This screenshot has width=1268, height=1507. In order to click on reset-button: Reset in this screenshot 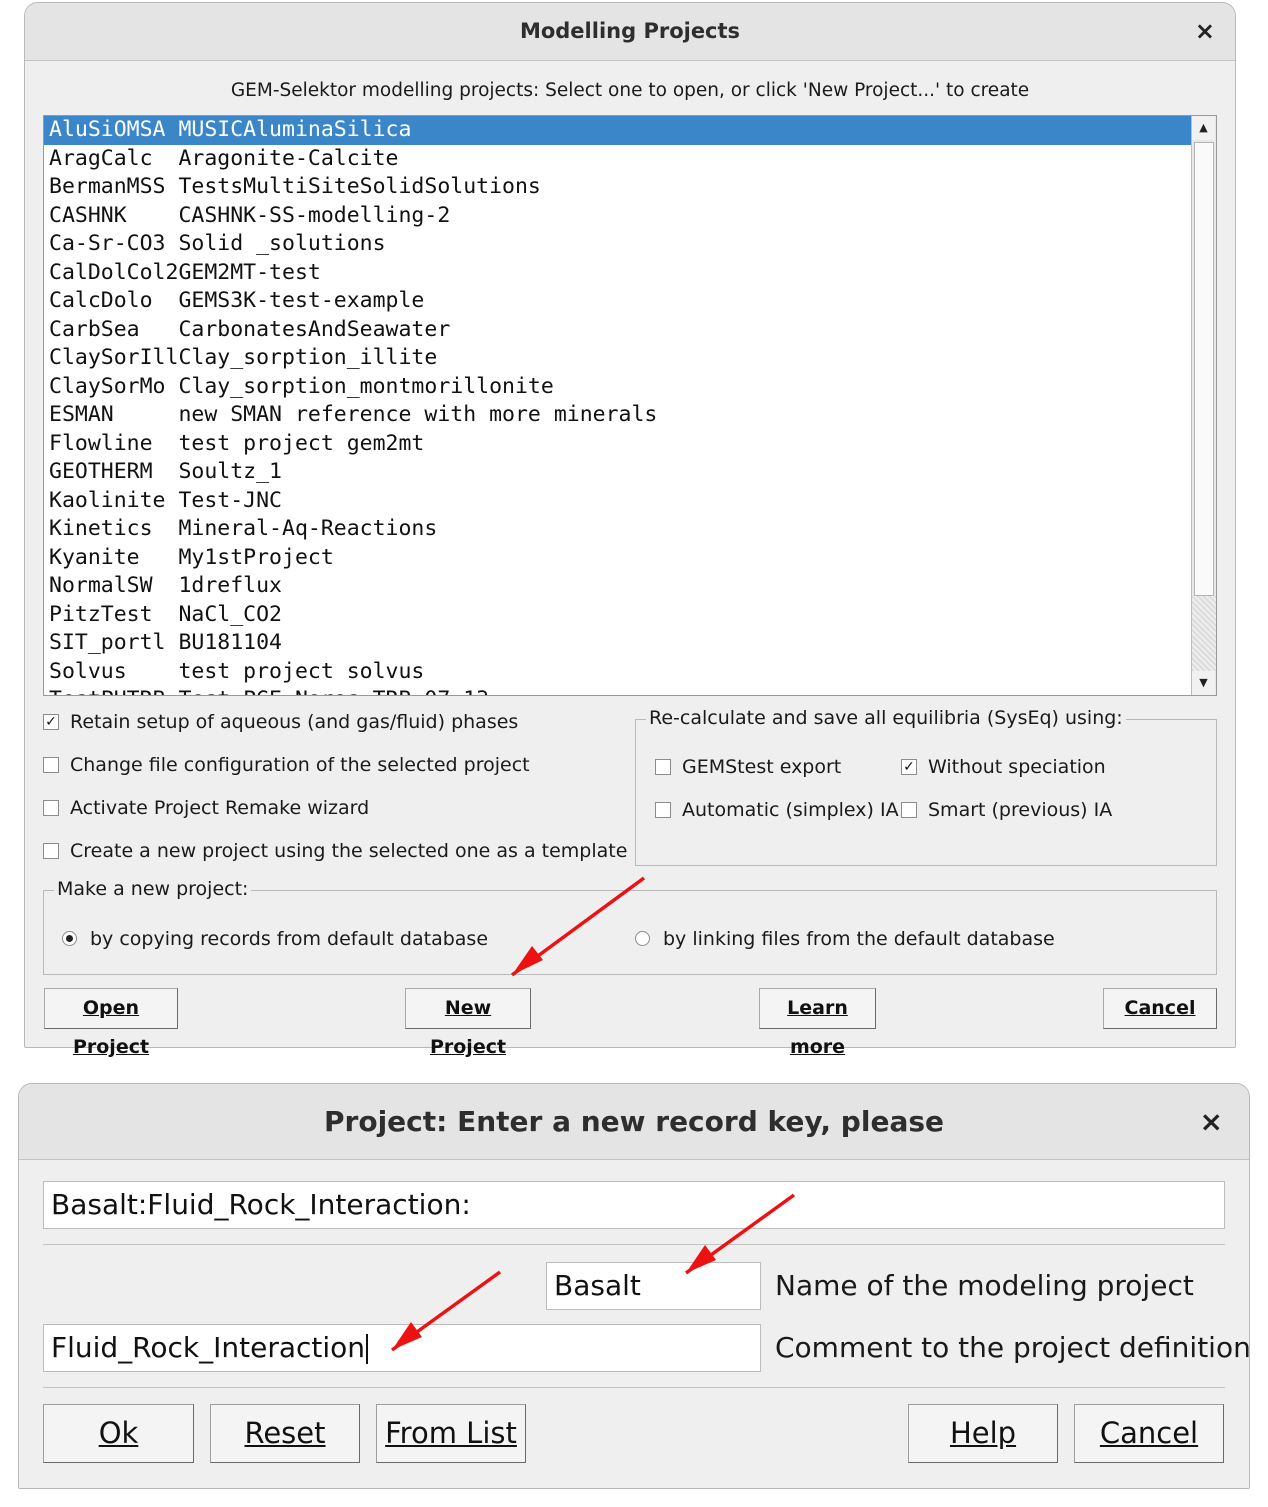, I will do `click(285, 1433)`.